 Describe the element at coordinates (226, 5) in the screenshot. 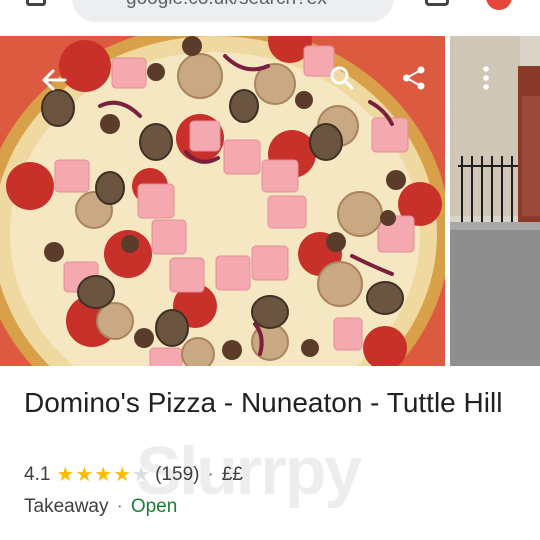

I see `address-text: google.co.uk/search?ex` at that location.